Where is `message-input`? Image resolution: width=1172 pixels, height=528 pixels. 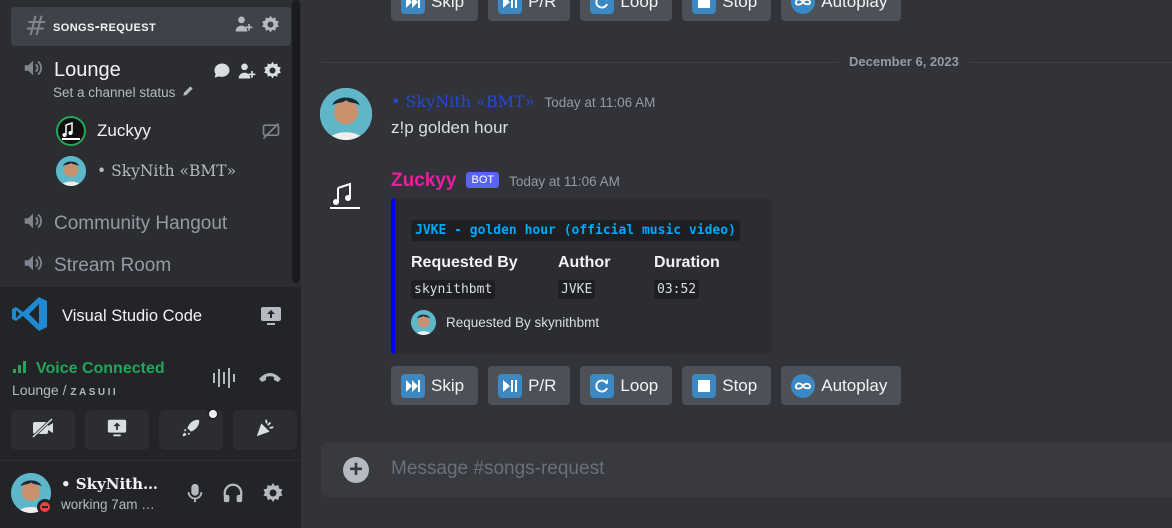
message-input is located at coordinates (741, 469).